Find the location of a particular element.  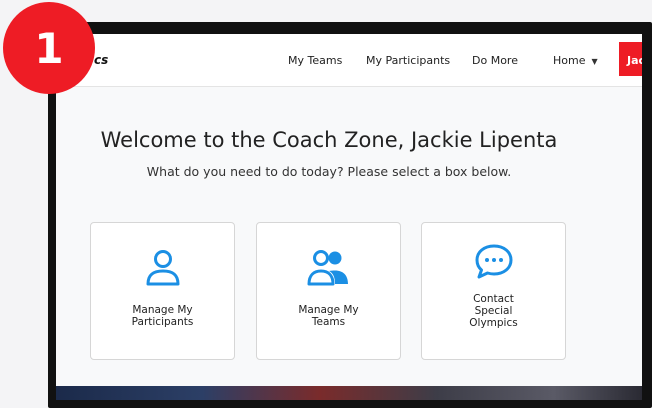

nav-my-teams: My Teams is located at coordinates (315, 60).